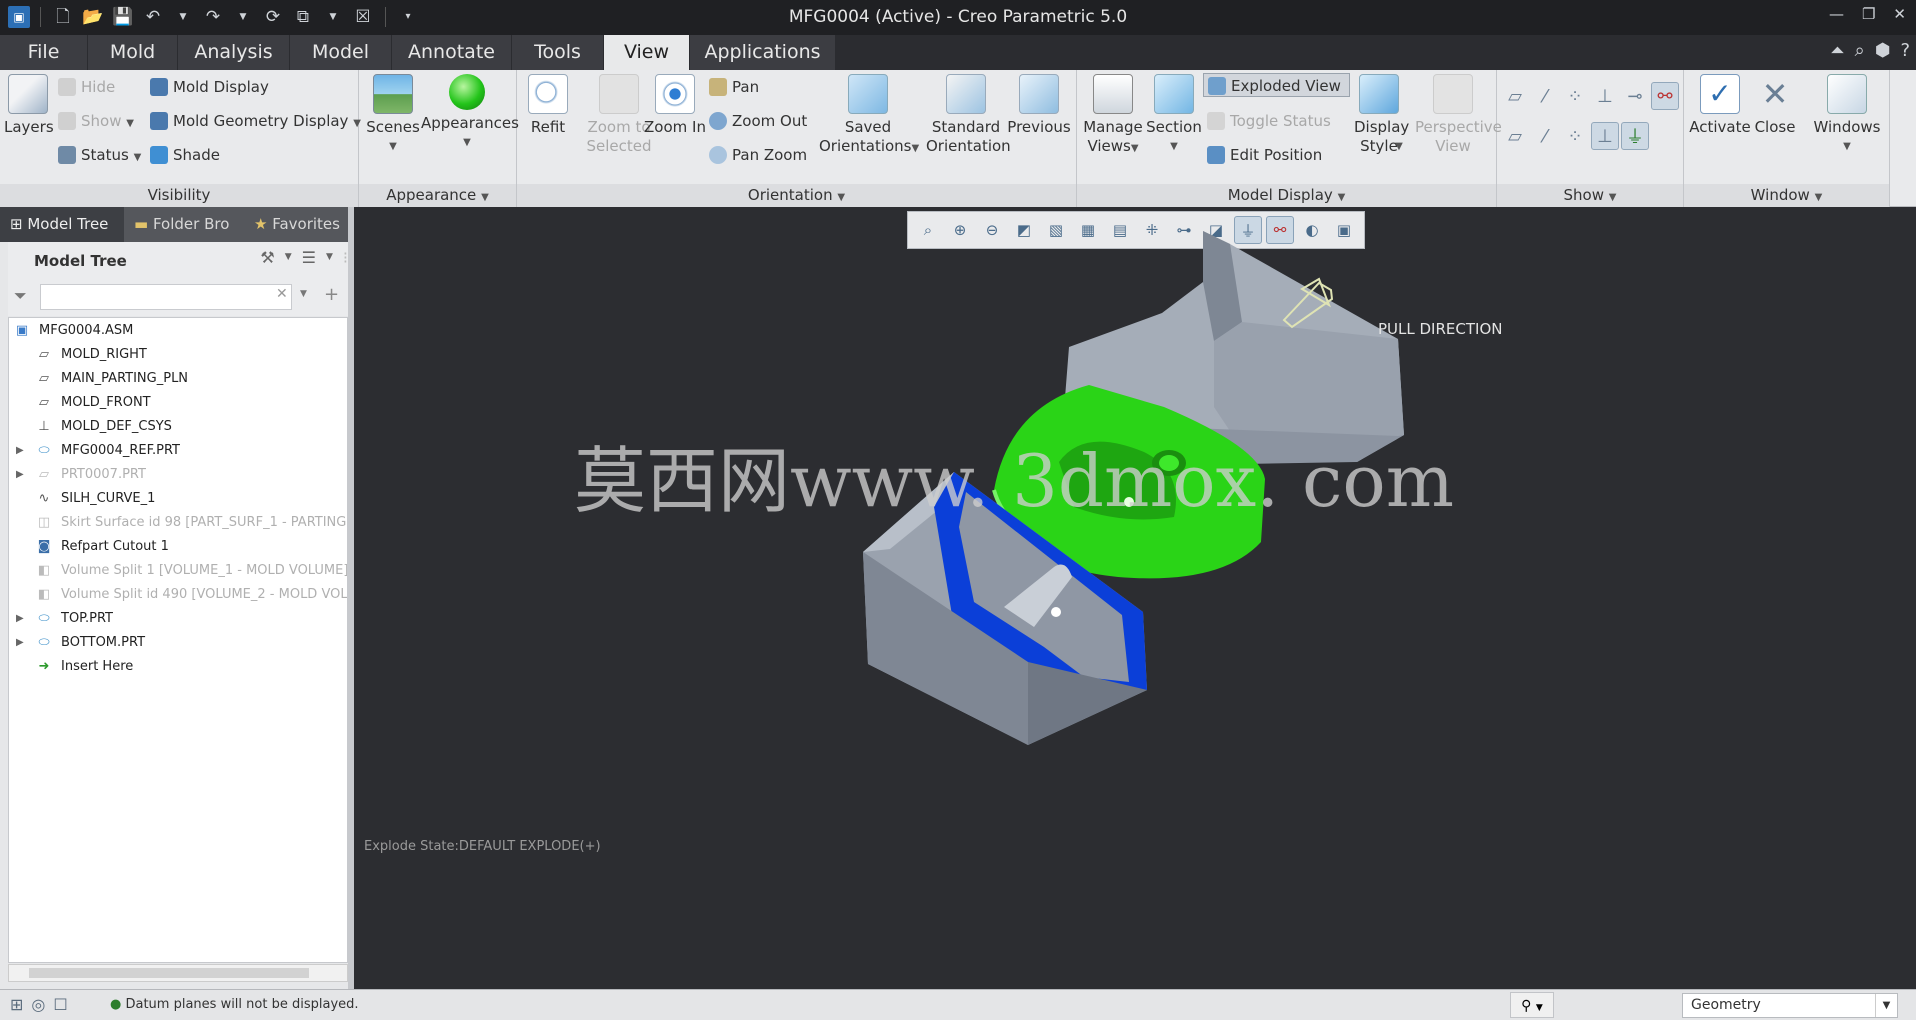 The height and width of the screenshot is (1020, 1916). What do you see at coordinates (1899, 14) in the screenshot?
I see `close-icon: ✕` at bounding box center [1899, 14].